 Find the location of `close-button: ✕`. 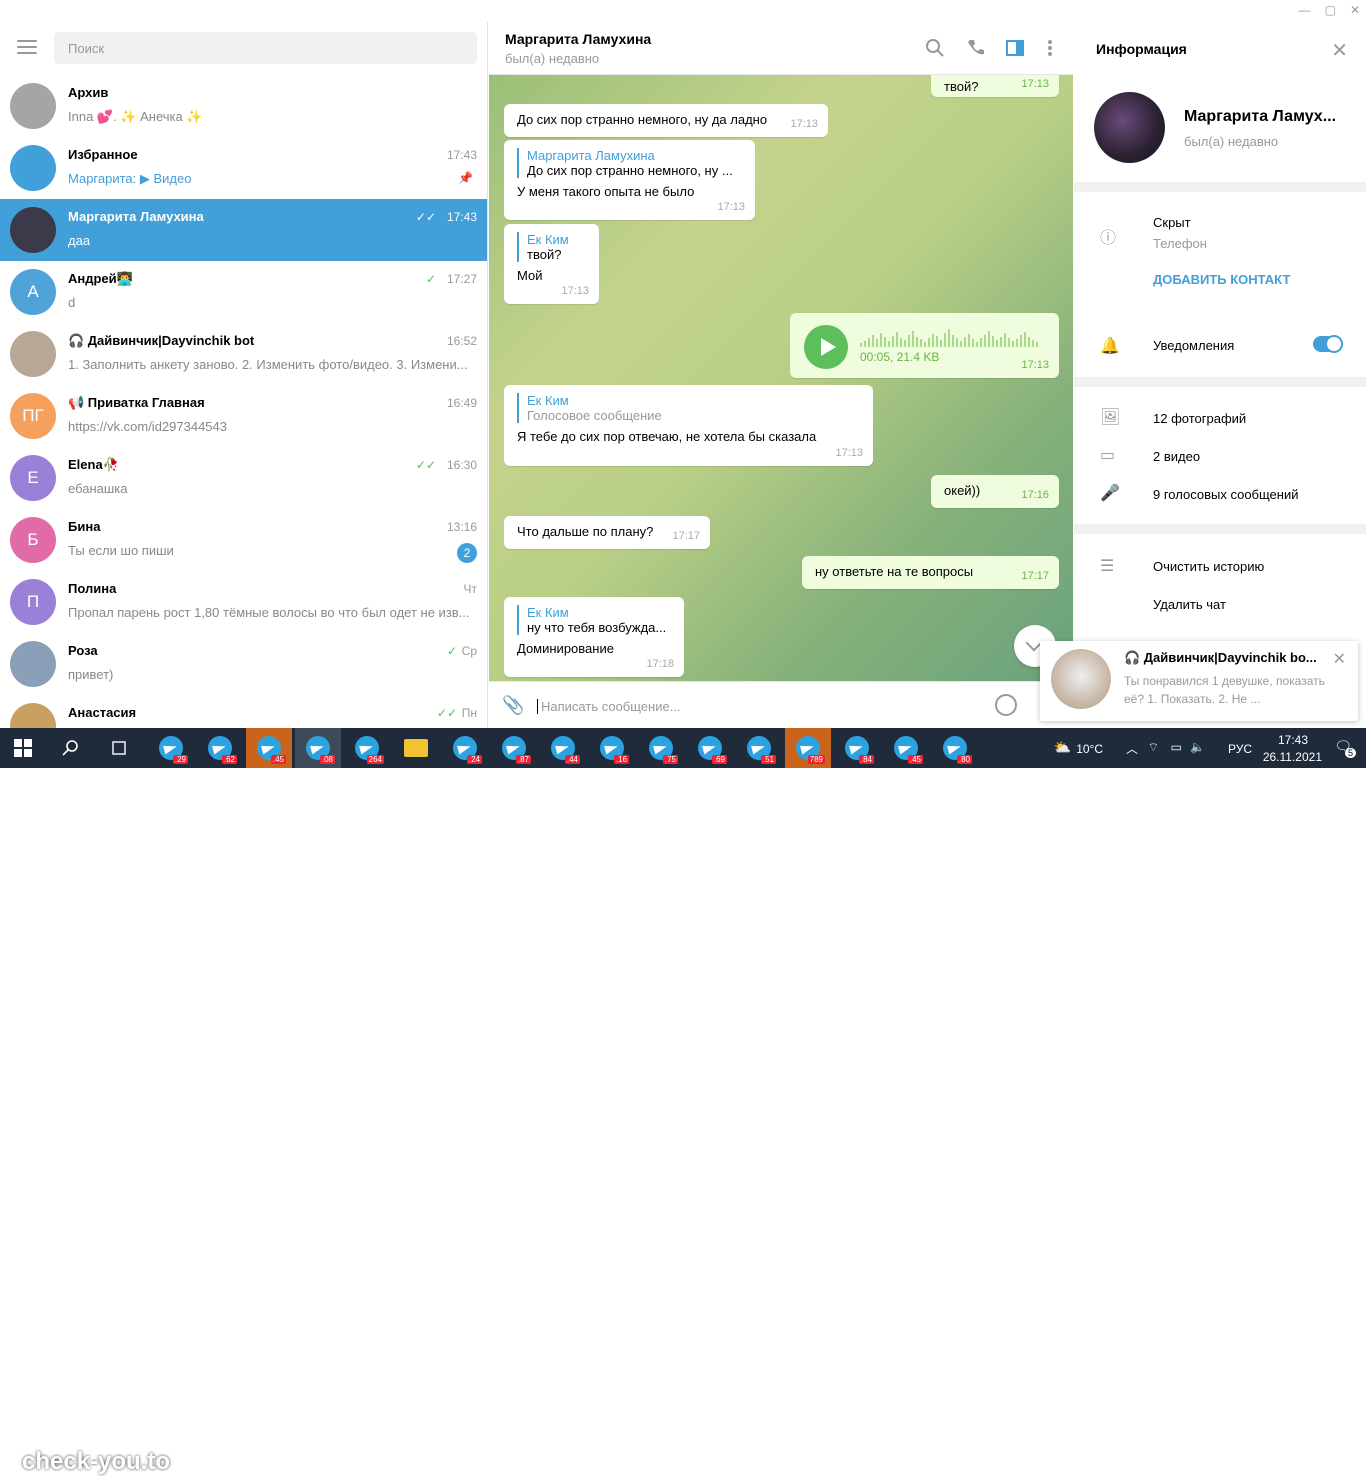

close-button: ✕ is located at coordinates (1355, 10).